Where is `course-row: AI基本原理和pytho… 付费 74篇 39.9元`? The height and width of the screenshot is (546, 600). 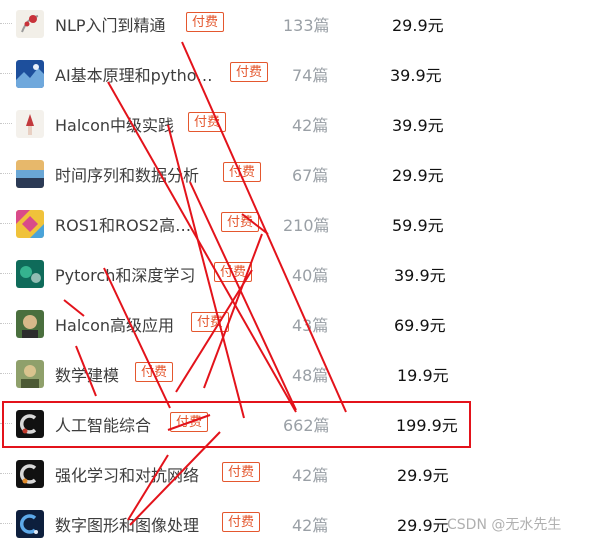 course-row: AI基本原理和pytho… 付费 74篇 39.9元 is located at coordinates (300, 74).